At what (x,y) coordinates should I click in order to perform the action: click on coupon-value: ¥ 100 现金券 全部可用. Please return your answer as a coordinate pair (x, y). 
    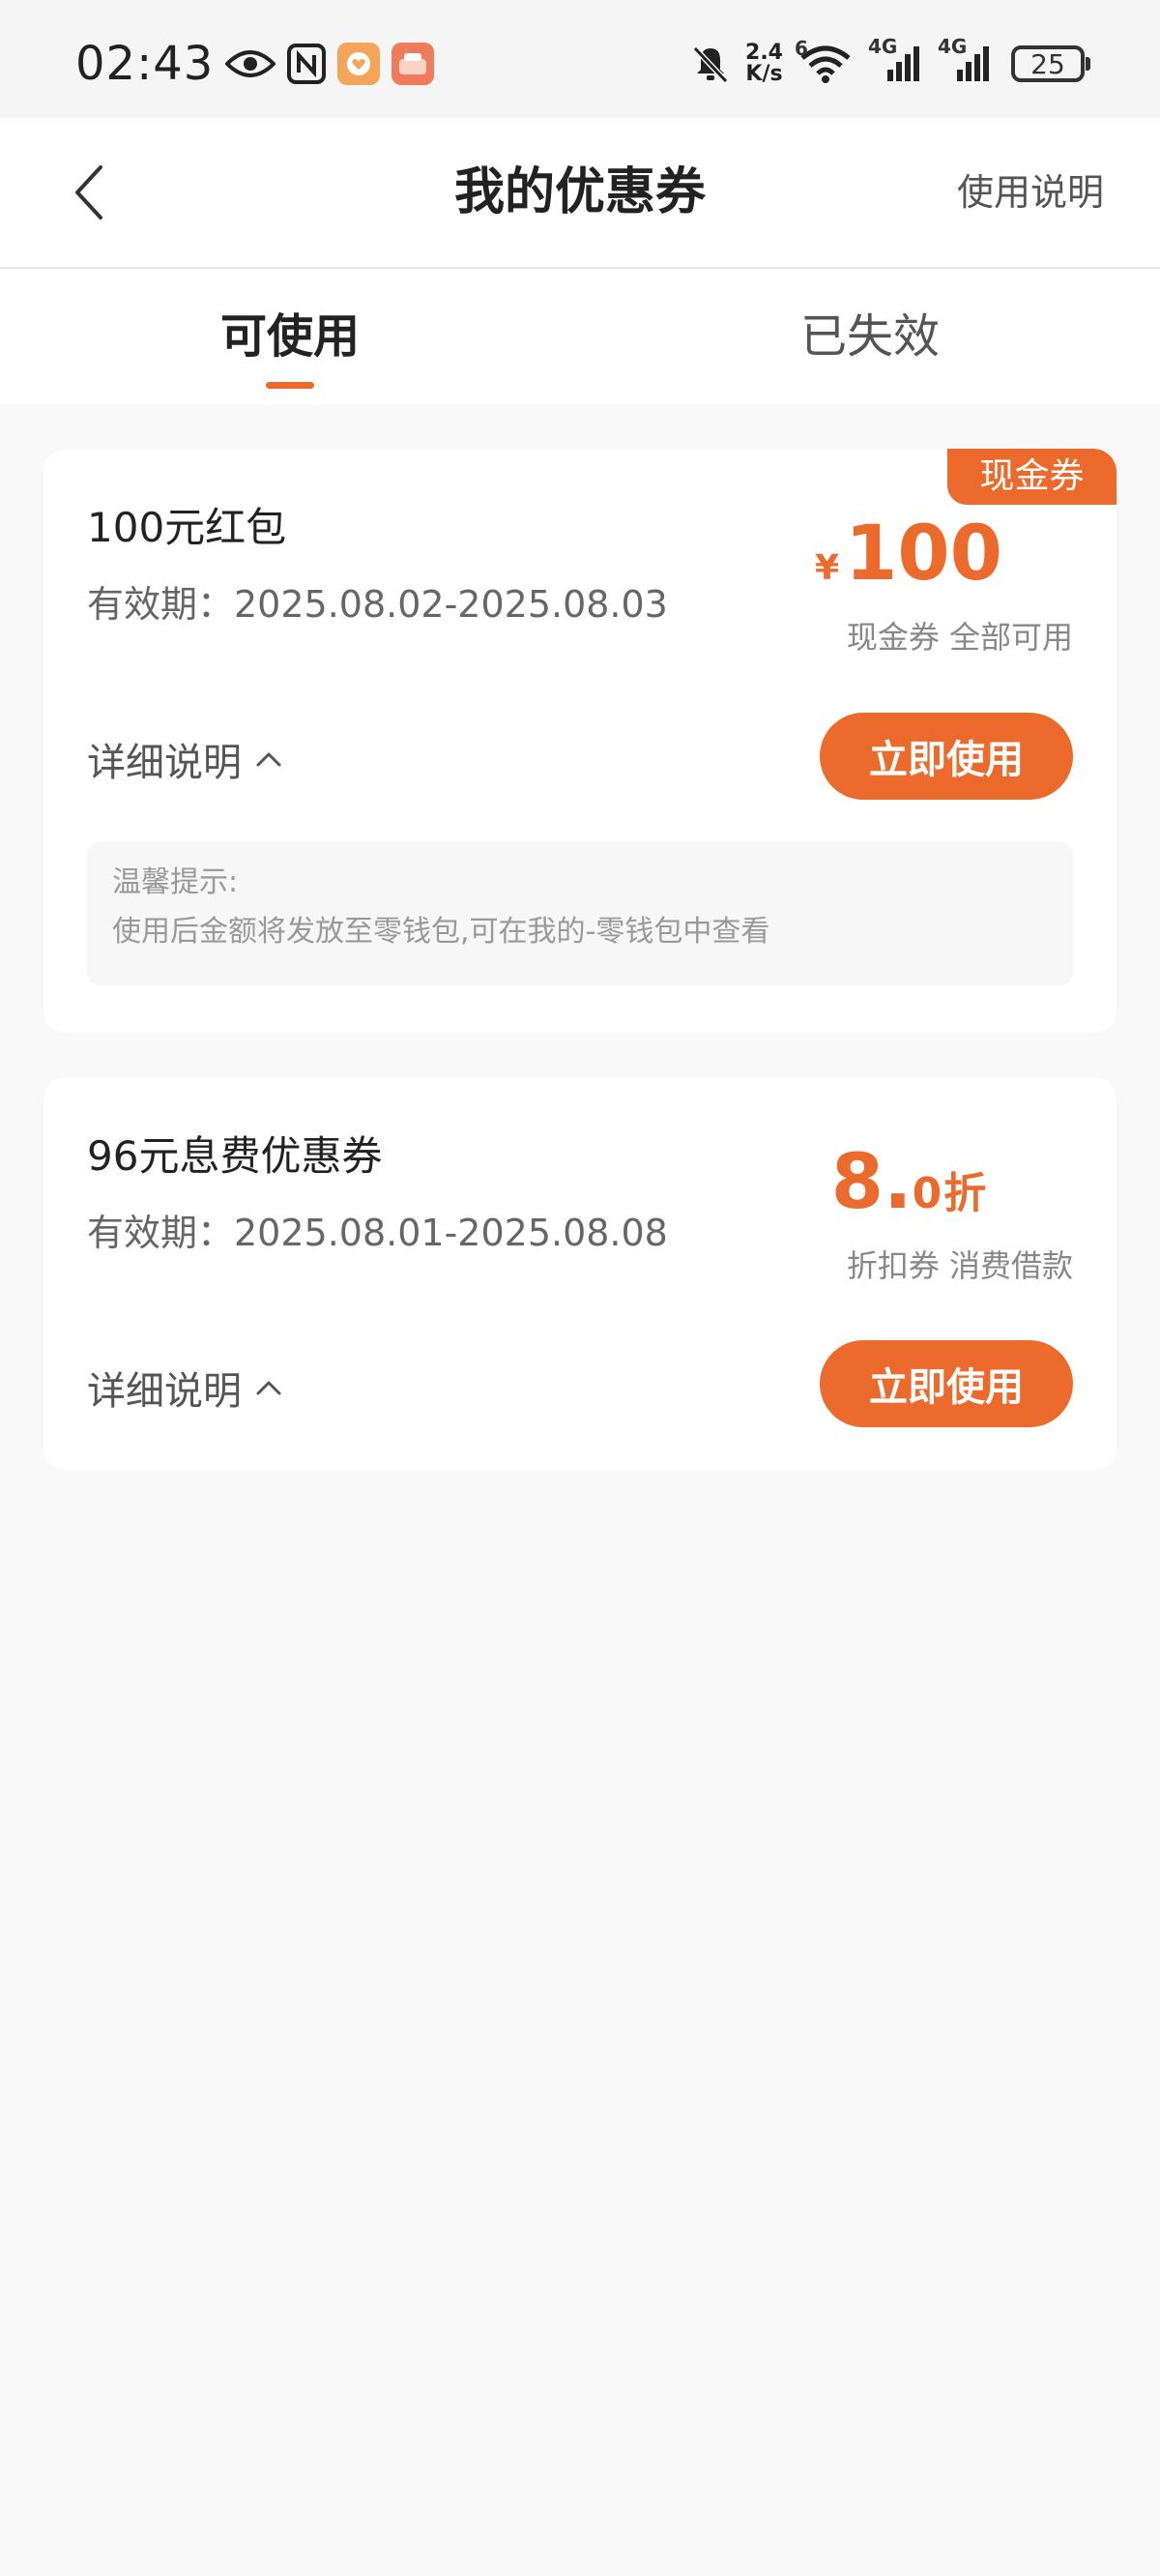
    Looking at the image, I should click on (880, 587).